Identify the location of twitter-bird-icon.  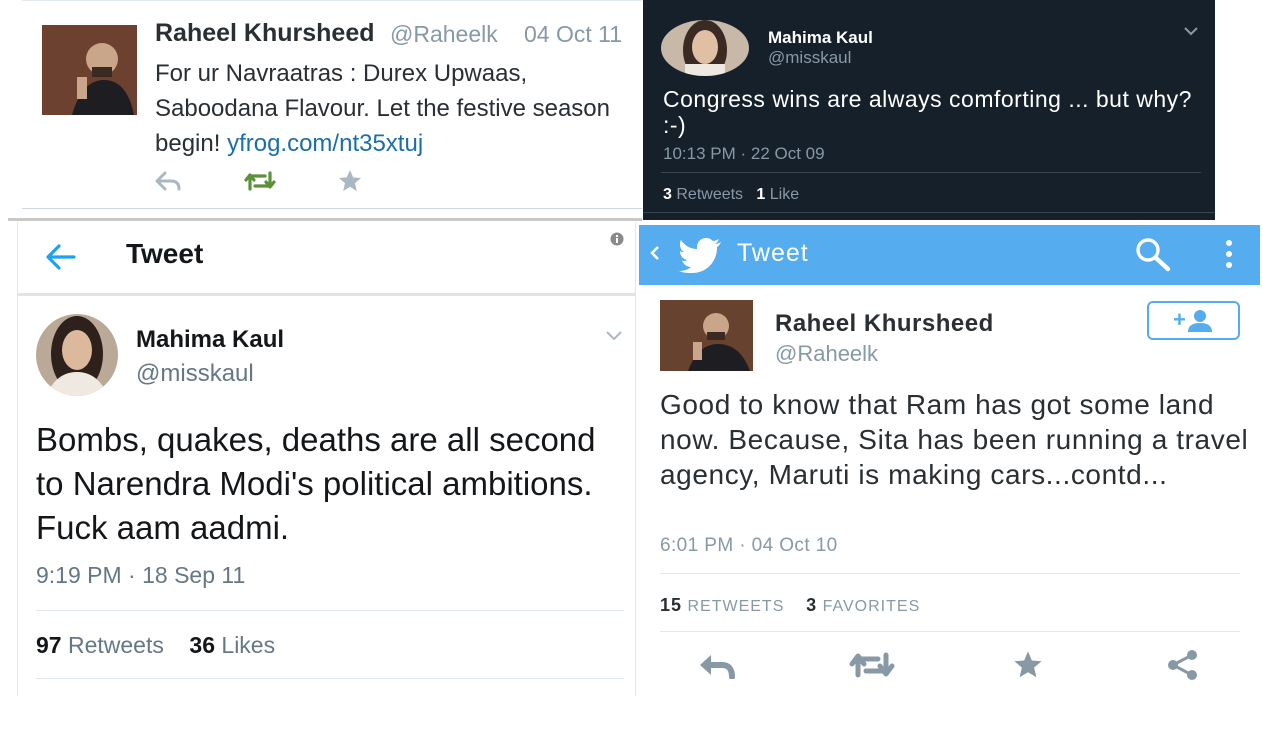
(701, 255).